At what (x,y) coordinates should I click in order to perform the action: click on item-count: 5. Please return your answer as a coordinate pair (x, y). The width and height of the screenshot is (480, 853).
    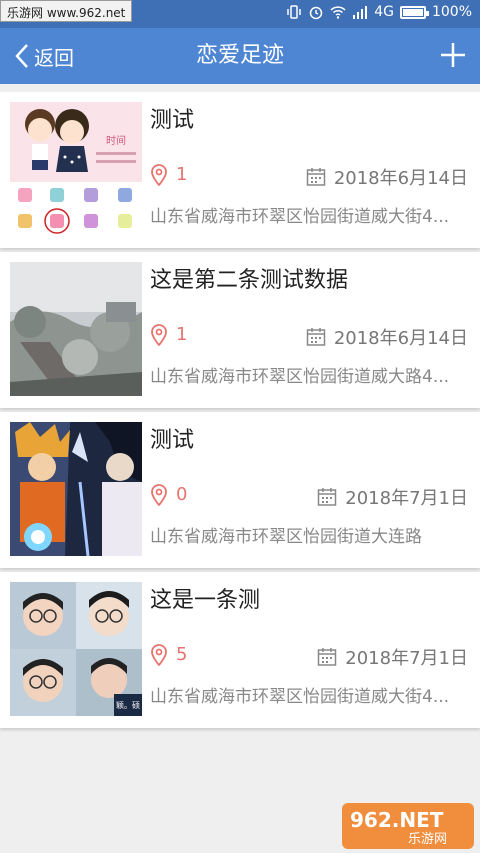
    Looking at the image, I should click on (182, 654).